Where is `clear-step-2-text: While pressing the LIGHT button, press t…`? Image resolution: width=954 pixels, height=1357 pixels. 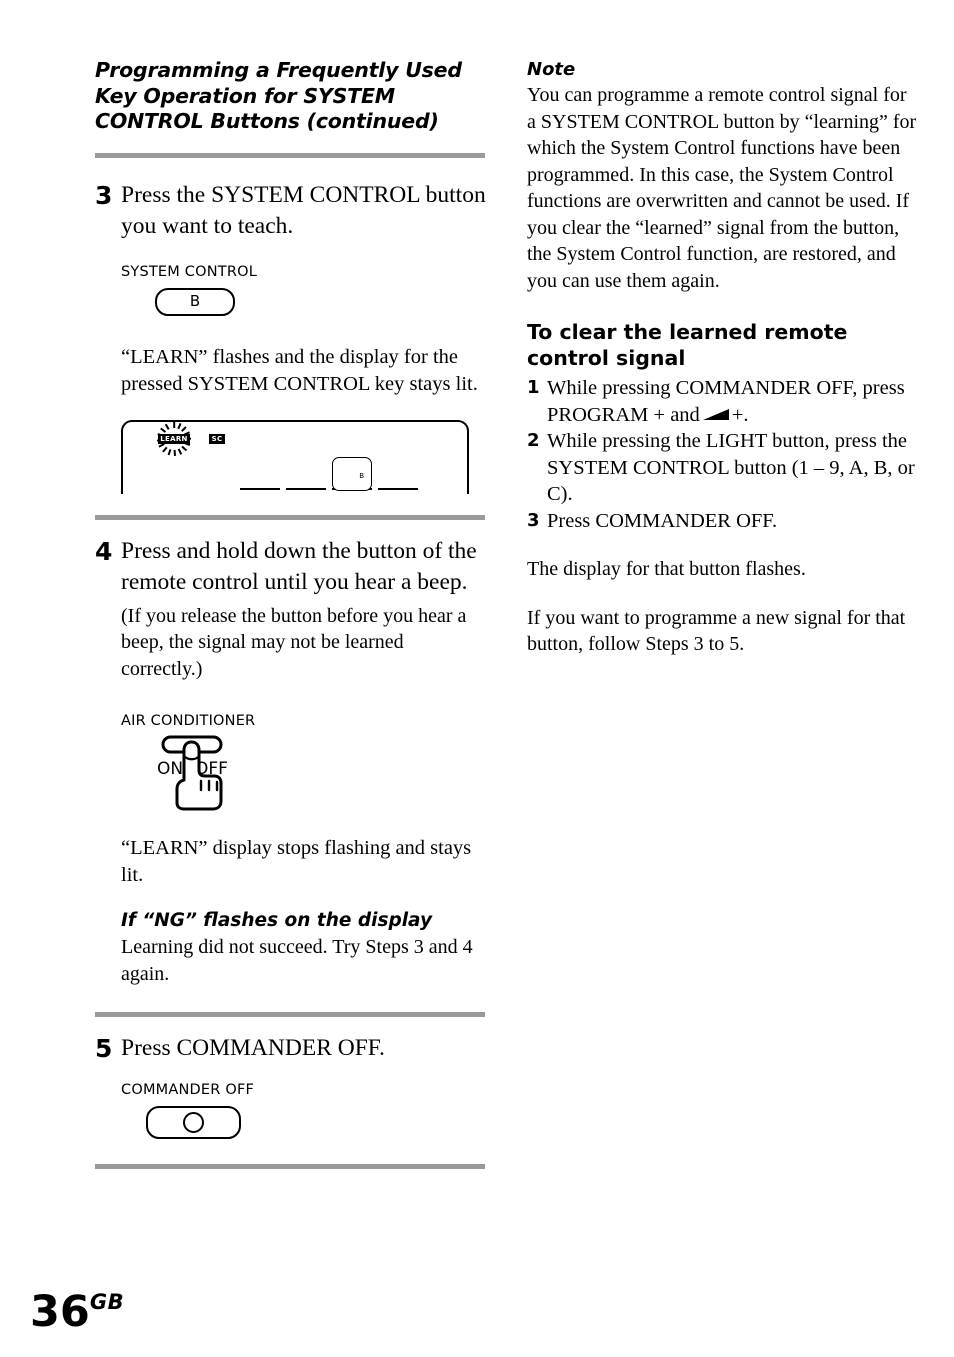
clear-step-2-text: While pressing the LIGHT button, press t… is located at coordinates (731, 467).